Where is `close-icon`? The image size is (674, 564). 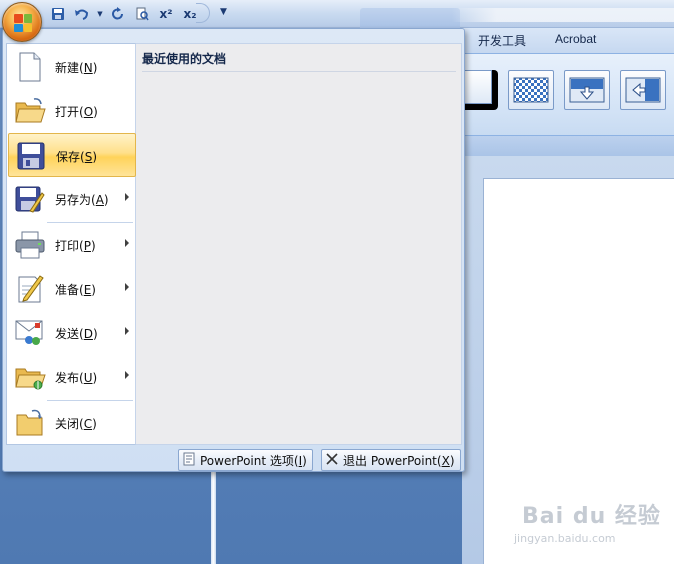 close-icon is located at coordinates (332, 460).